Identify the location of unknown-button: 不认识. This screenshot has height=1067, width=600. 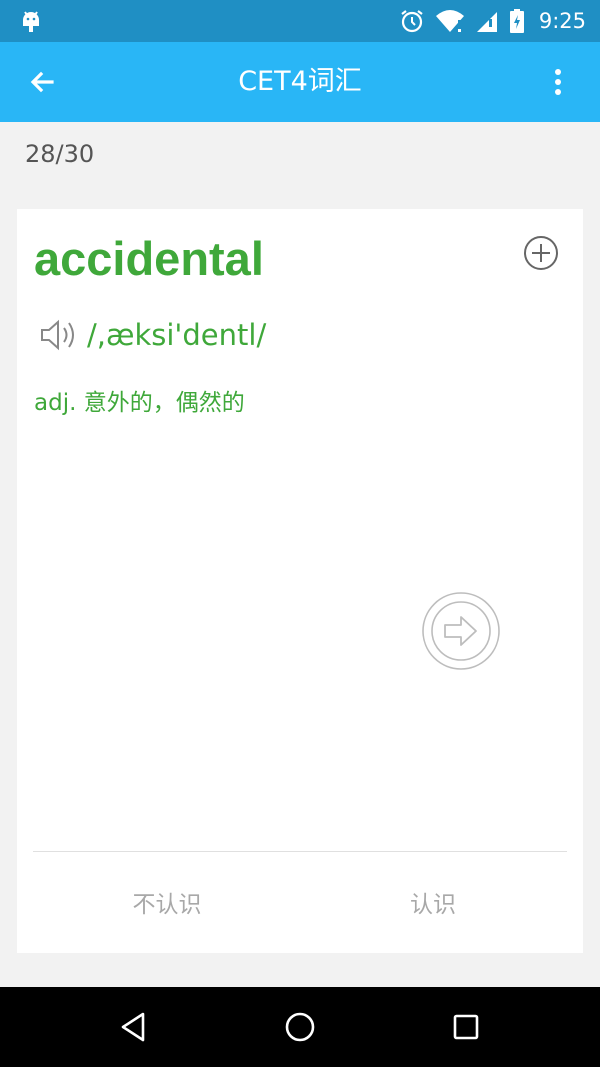
(167, 902).